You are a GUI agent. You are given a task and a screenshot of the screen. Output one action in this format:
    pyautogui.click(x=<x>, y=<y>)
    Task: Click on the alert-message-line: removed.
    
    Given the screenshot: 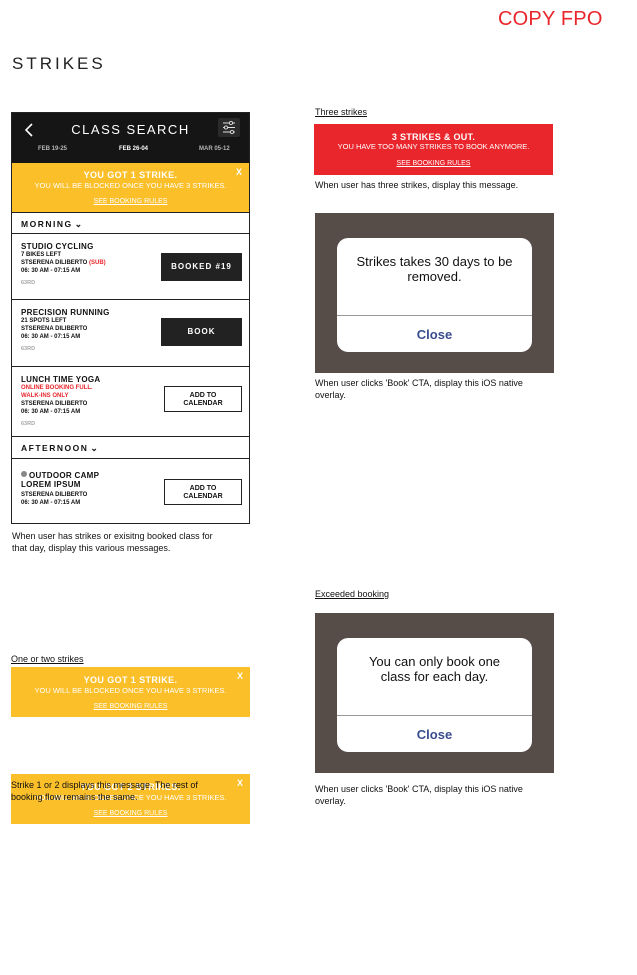 What is the action you would take?
    pyautogui.click(x=434, y=276)
    